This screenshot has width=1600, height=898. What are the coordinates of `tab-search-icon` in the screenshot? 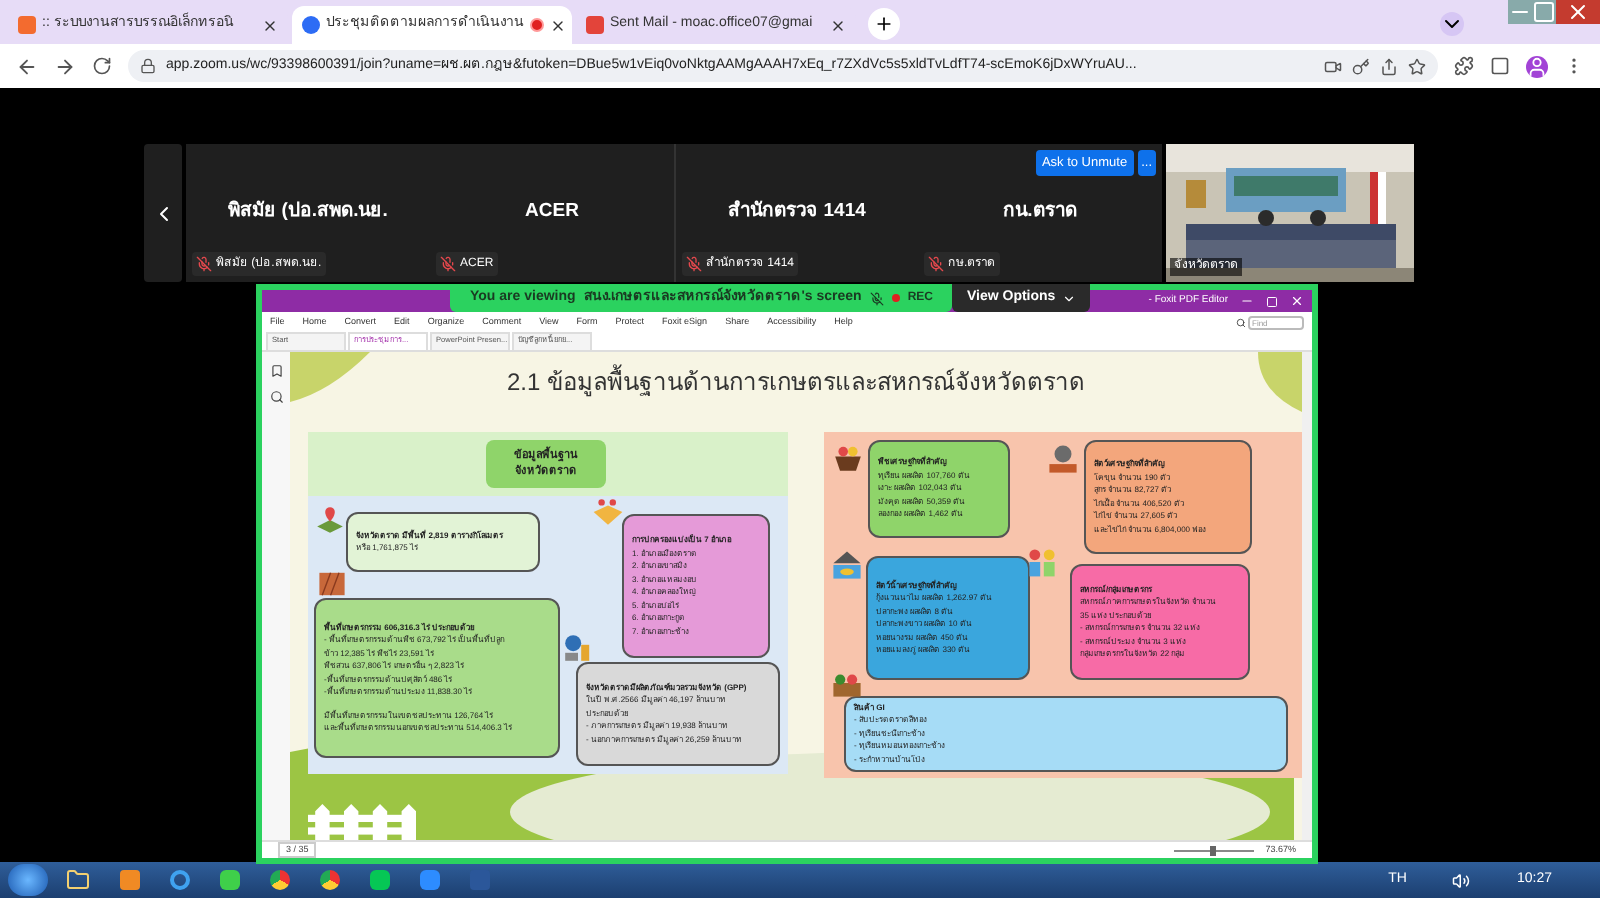 It's located at (1452, 24).